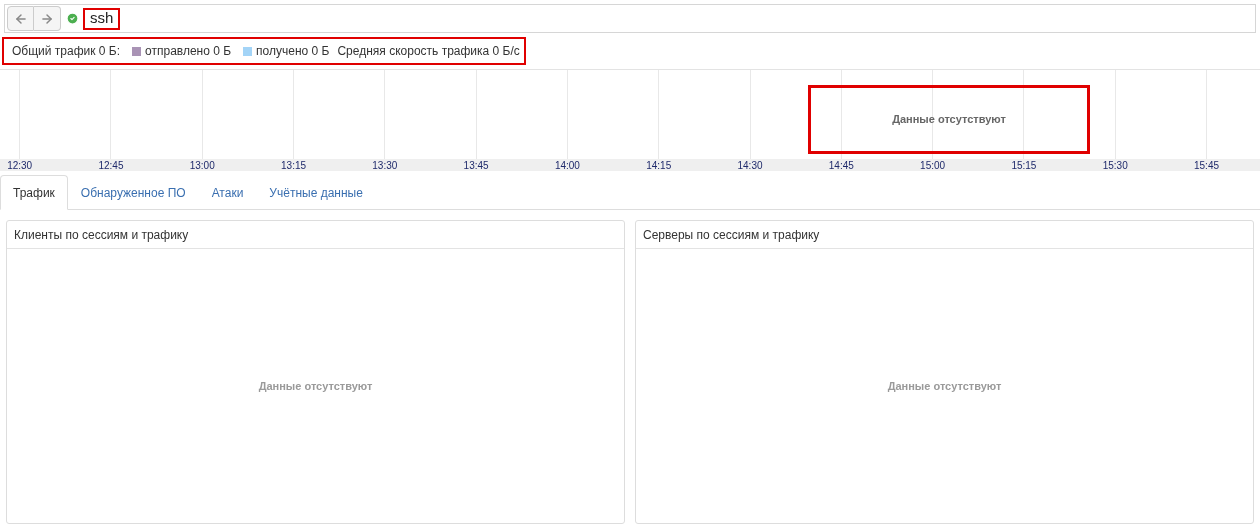  Describe the element at coordinates (933, 165) in the screenshot. I see `time-tick-label: 15:00` at that location.